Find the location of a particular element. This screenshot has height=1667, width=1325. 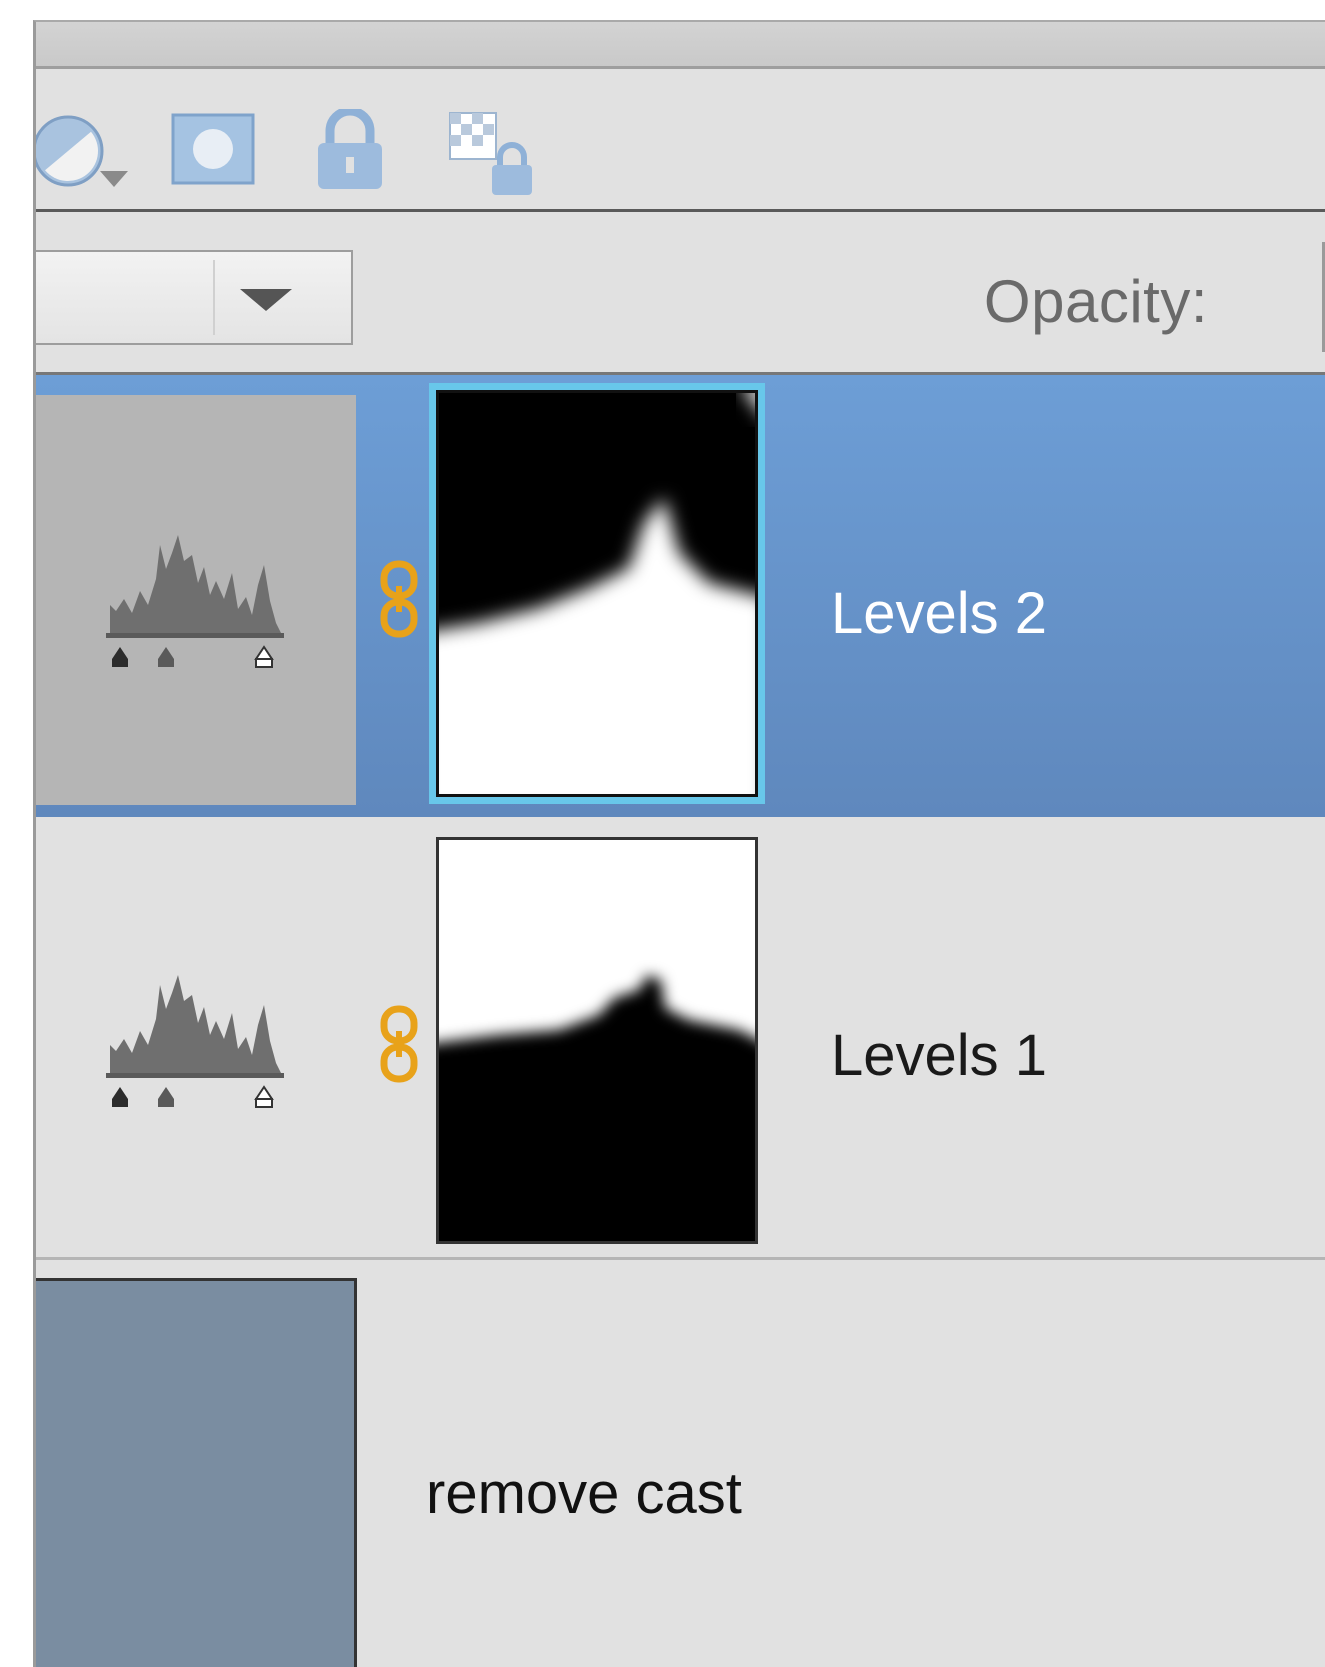

layers-toolbar is located at coordinates (680, 140).